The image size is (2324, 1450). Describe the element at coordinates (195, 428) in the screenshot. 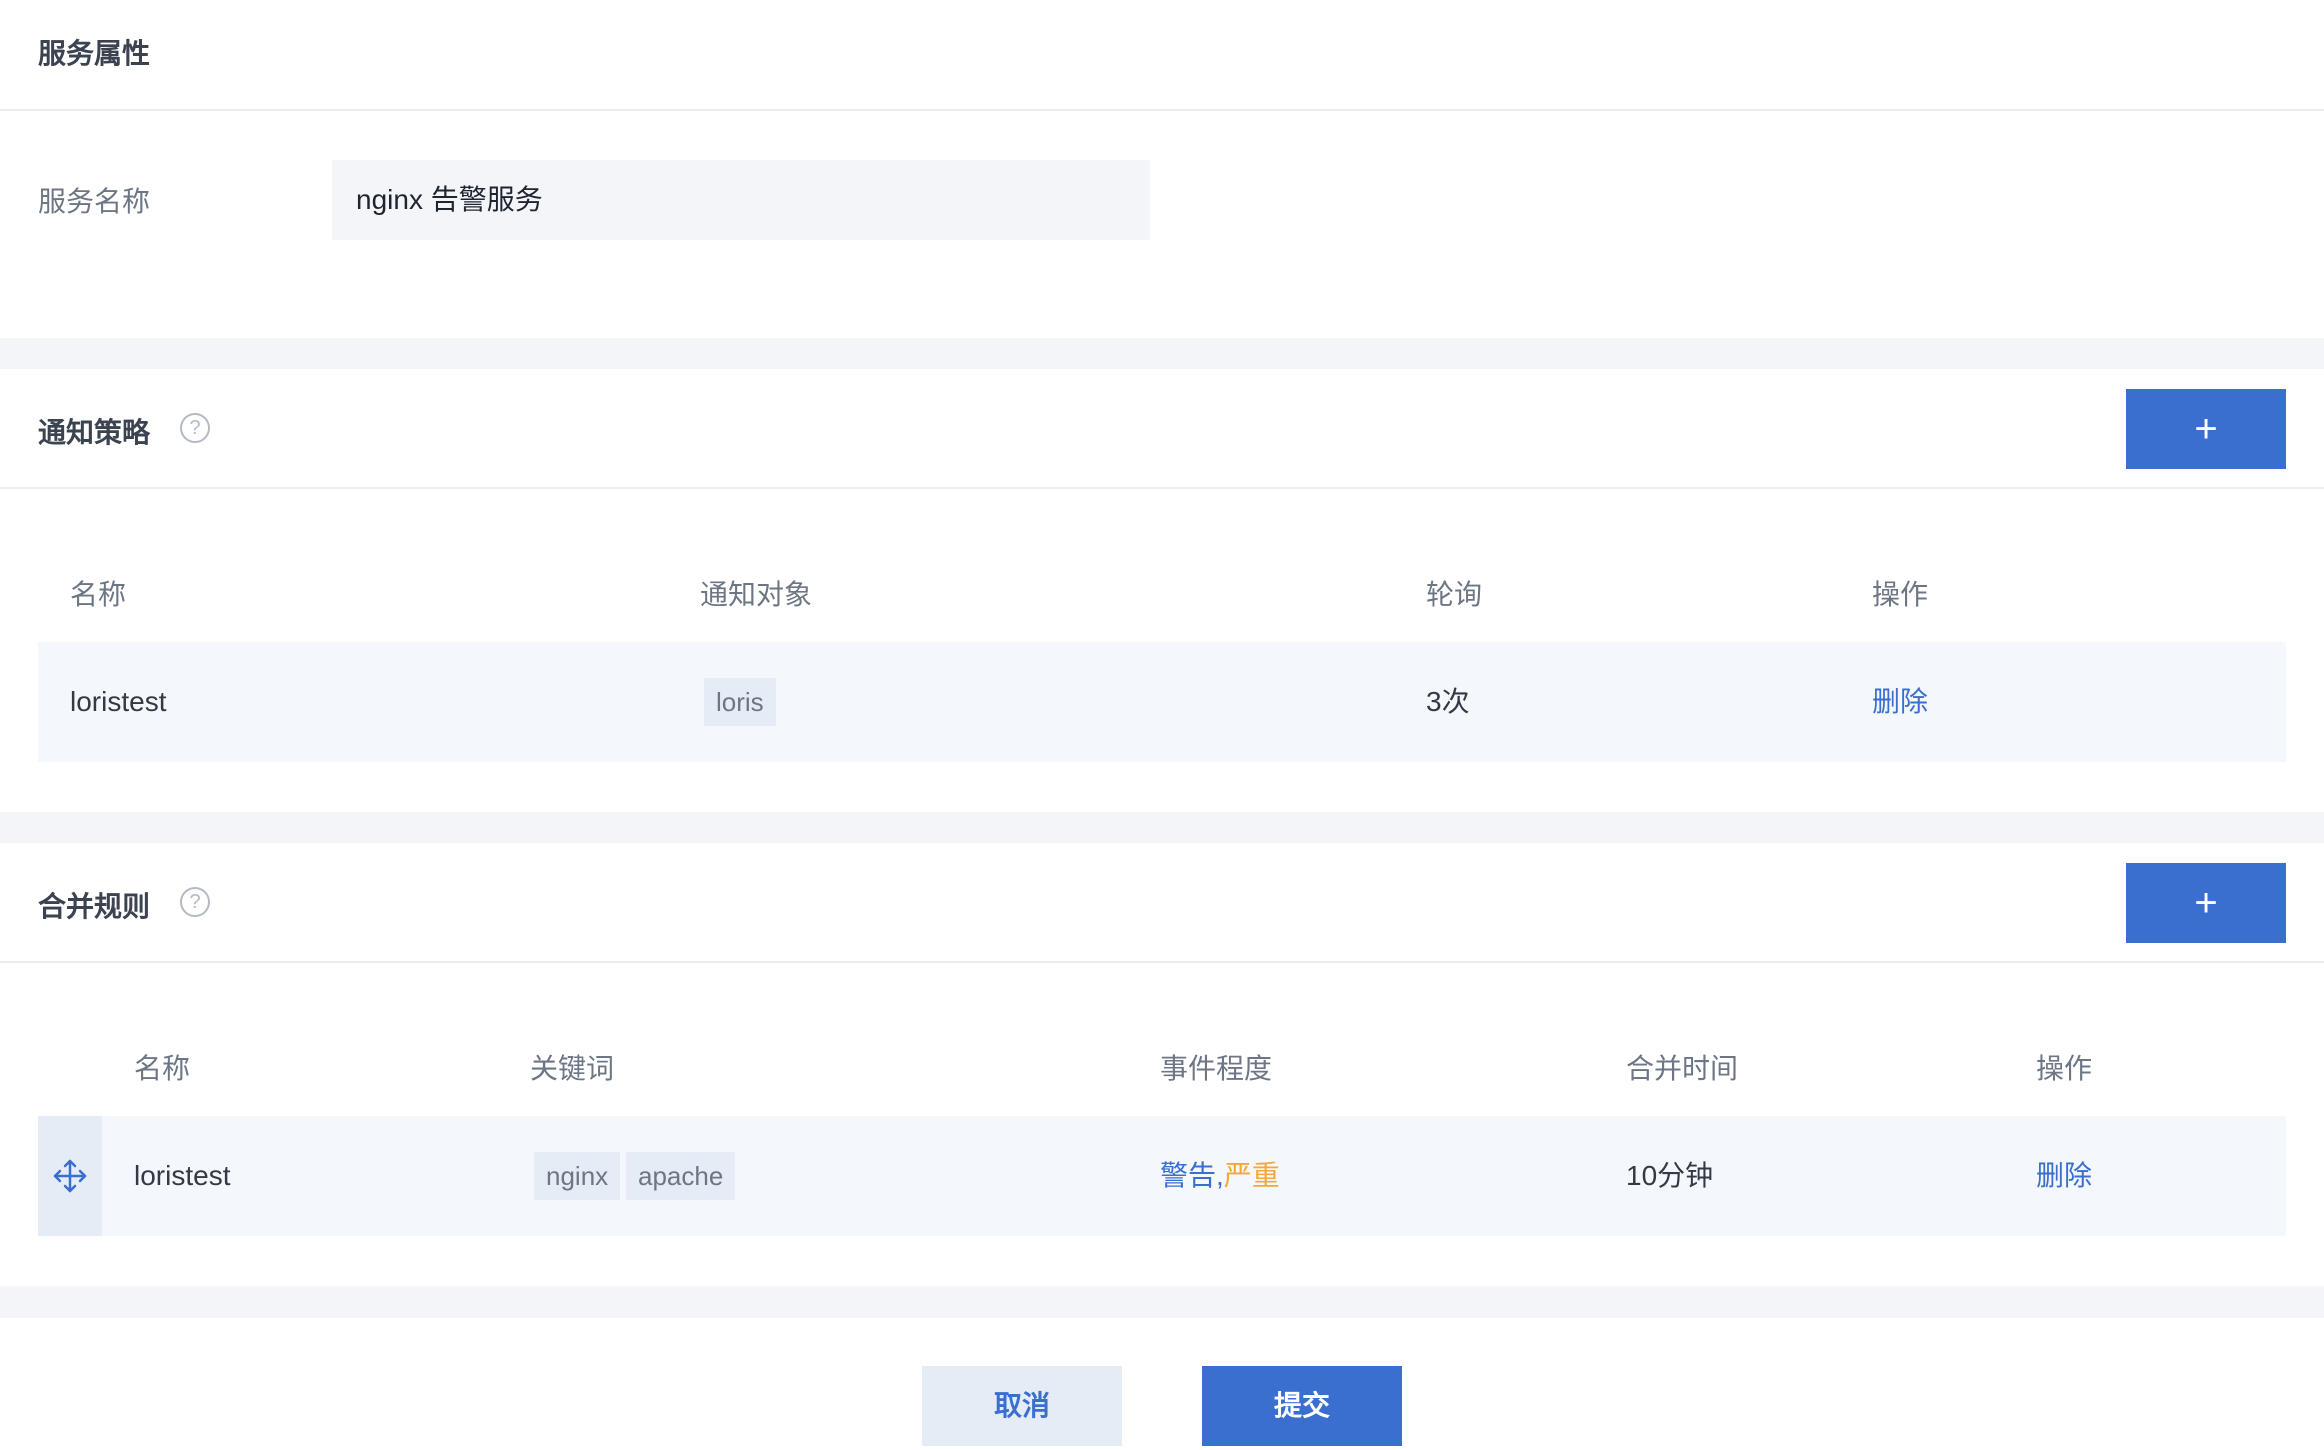

I see `notify-help-icon: ?` at that location.